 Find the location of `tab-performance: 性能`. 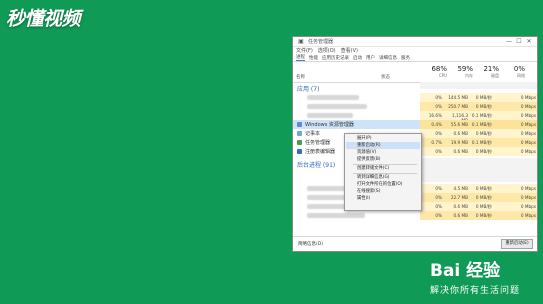

tab-performance: 性能 is located at coordinates (313, 58).